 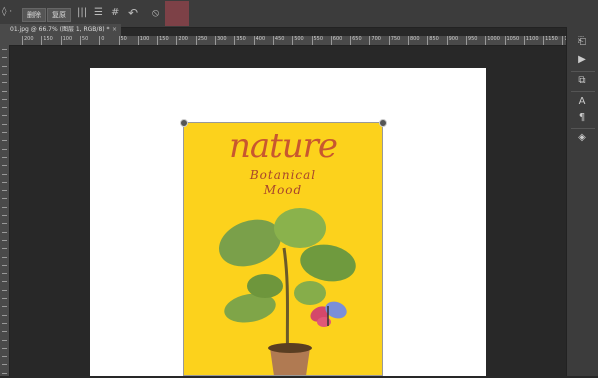 I want to click on ruler-tick: 1050, so click(x=511, y=40).